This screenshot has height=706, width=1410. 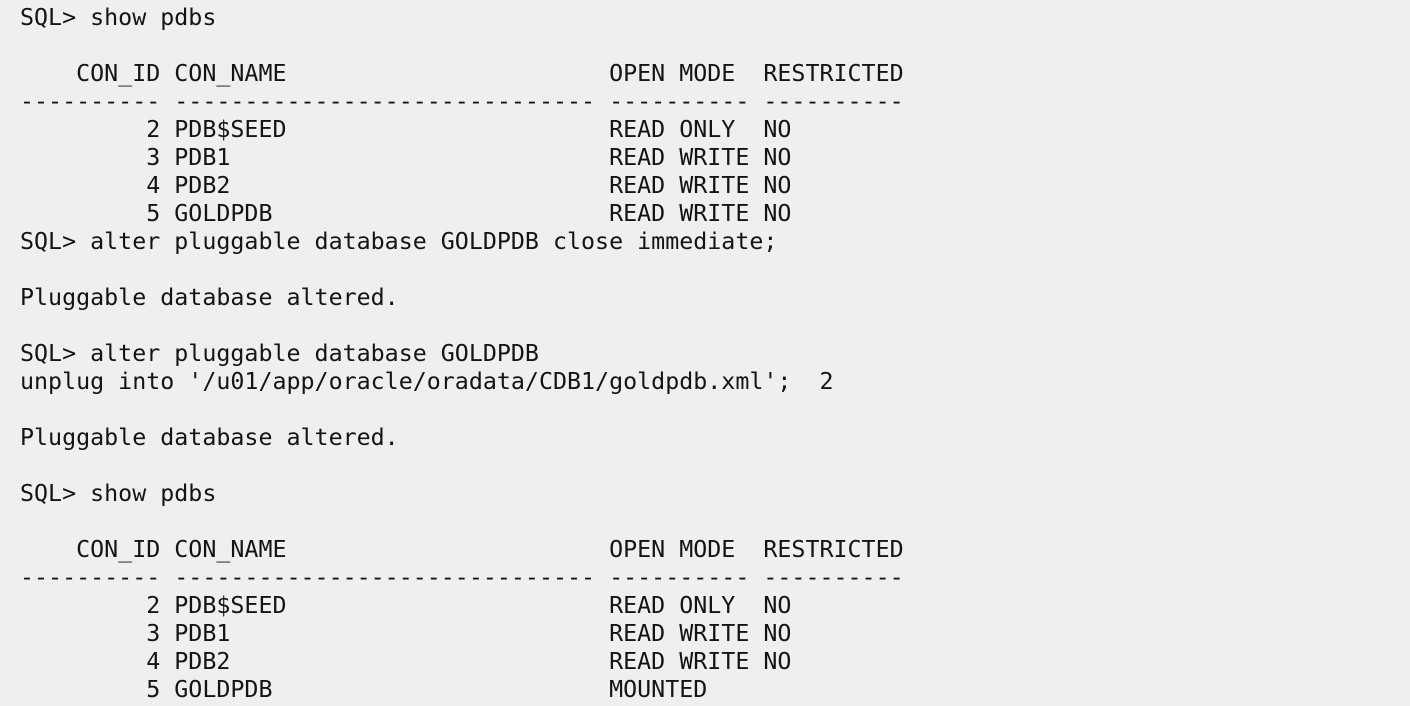 I want to click on sql-command-unplug: SQL> alter pluggable database GOLDPDB, so click(x=279, y=353).